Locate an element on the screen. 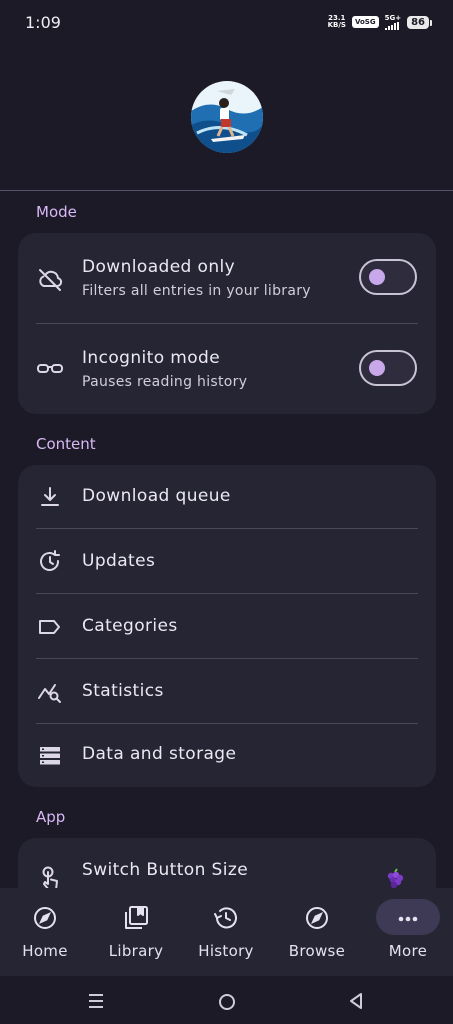 Image resolution: width=453 pixels, height=1024 pixels. switch-button-size-label: Switch Button Size is located at coordinates (165, 870).